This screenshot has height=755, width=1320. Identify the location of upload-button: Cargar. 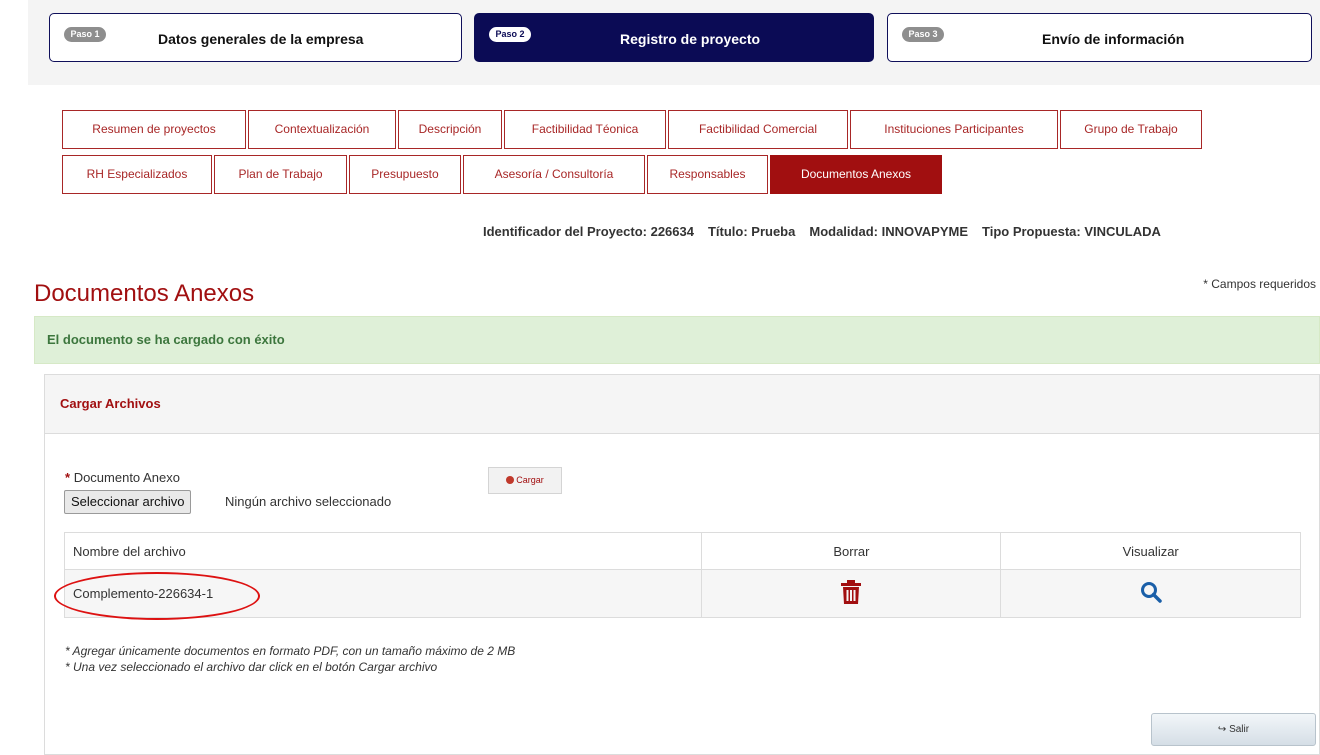
(525, 480).